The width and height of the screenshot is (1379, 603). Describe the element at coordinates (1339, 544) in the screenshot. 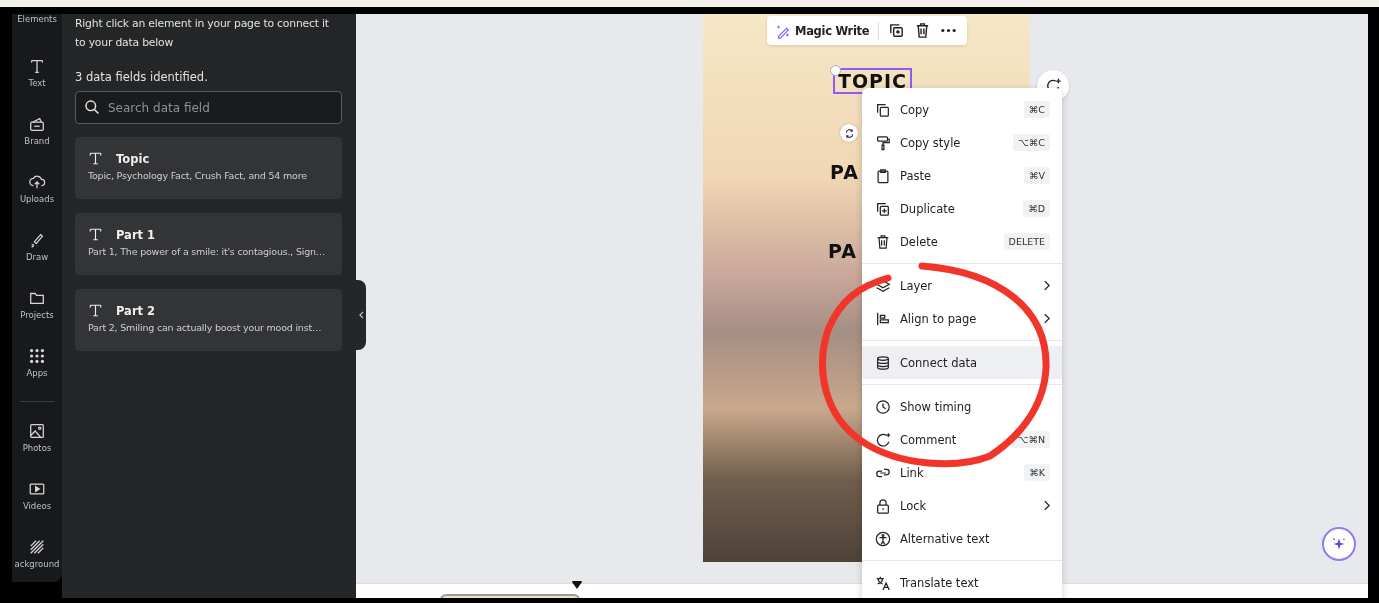

I see `magic-button` at that location.